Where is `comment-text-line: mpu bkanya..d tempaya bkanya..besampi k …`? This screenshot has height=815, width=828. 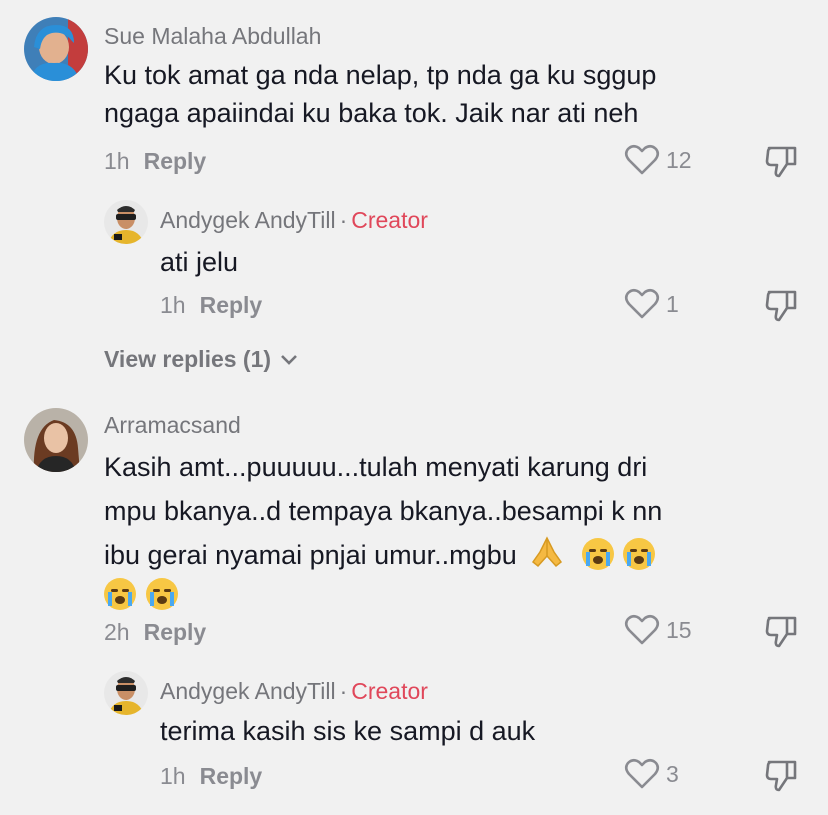
comment-text-line: mpu bkanya..d tempaya bkanya..besampi k … is located at coordinates (383, 511).